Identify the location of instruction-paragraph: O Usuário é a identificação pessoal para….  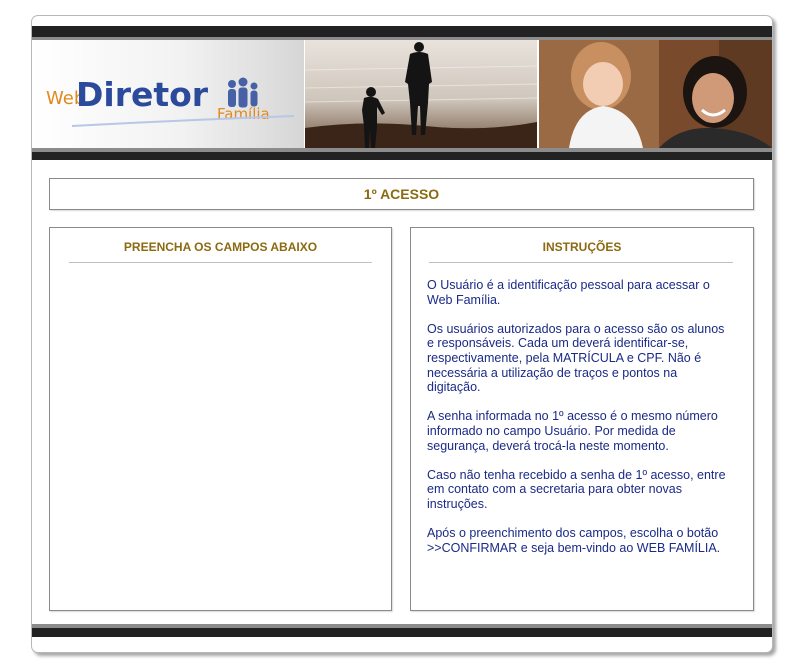
(568, 292).